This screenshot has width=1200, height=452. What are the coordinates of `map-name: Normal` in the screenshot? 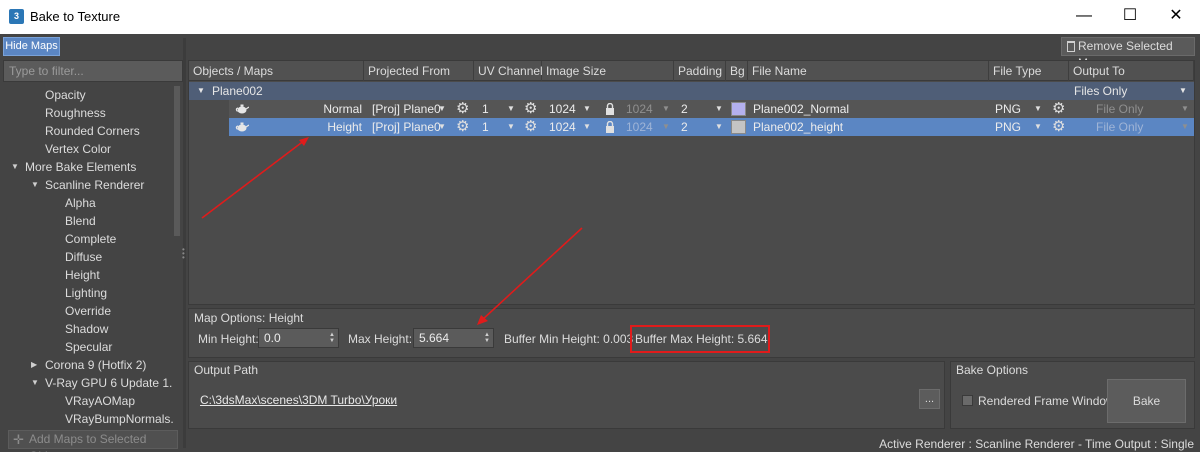 It's located at (342, 109).